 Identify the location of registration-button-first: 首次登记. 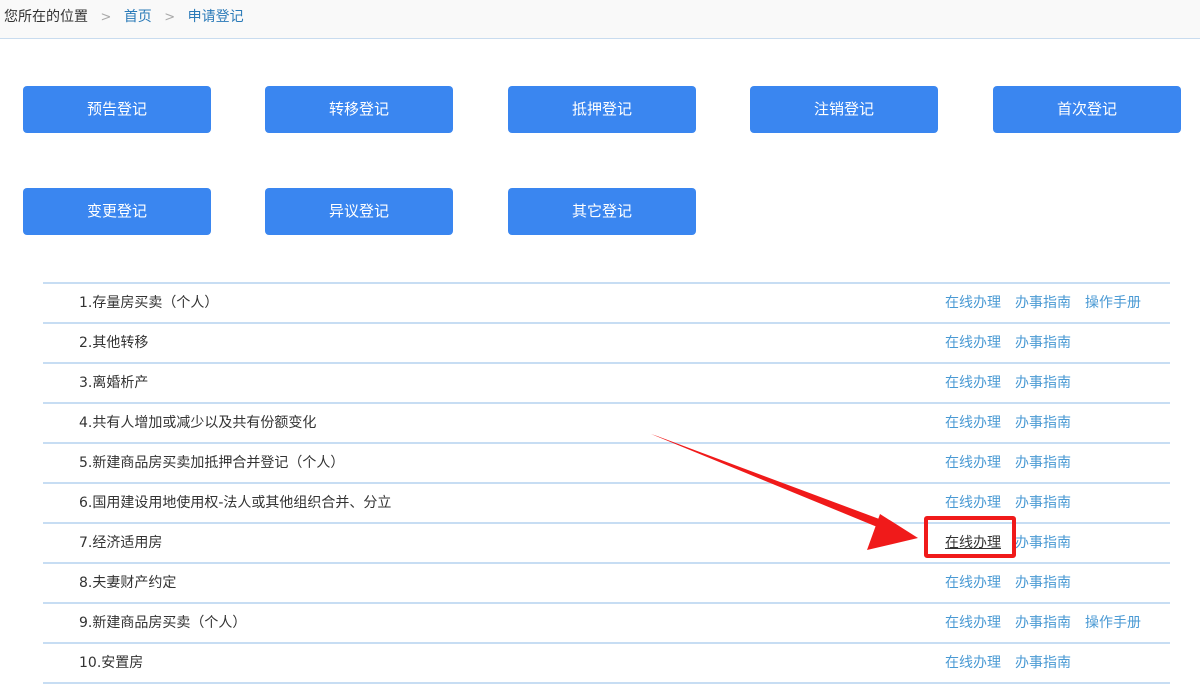
(1087, 109).